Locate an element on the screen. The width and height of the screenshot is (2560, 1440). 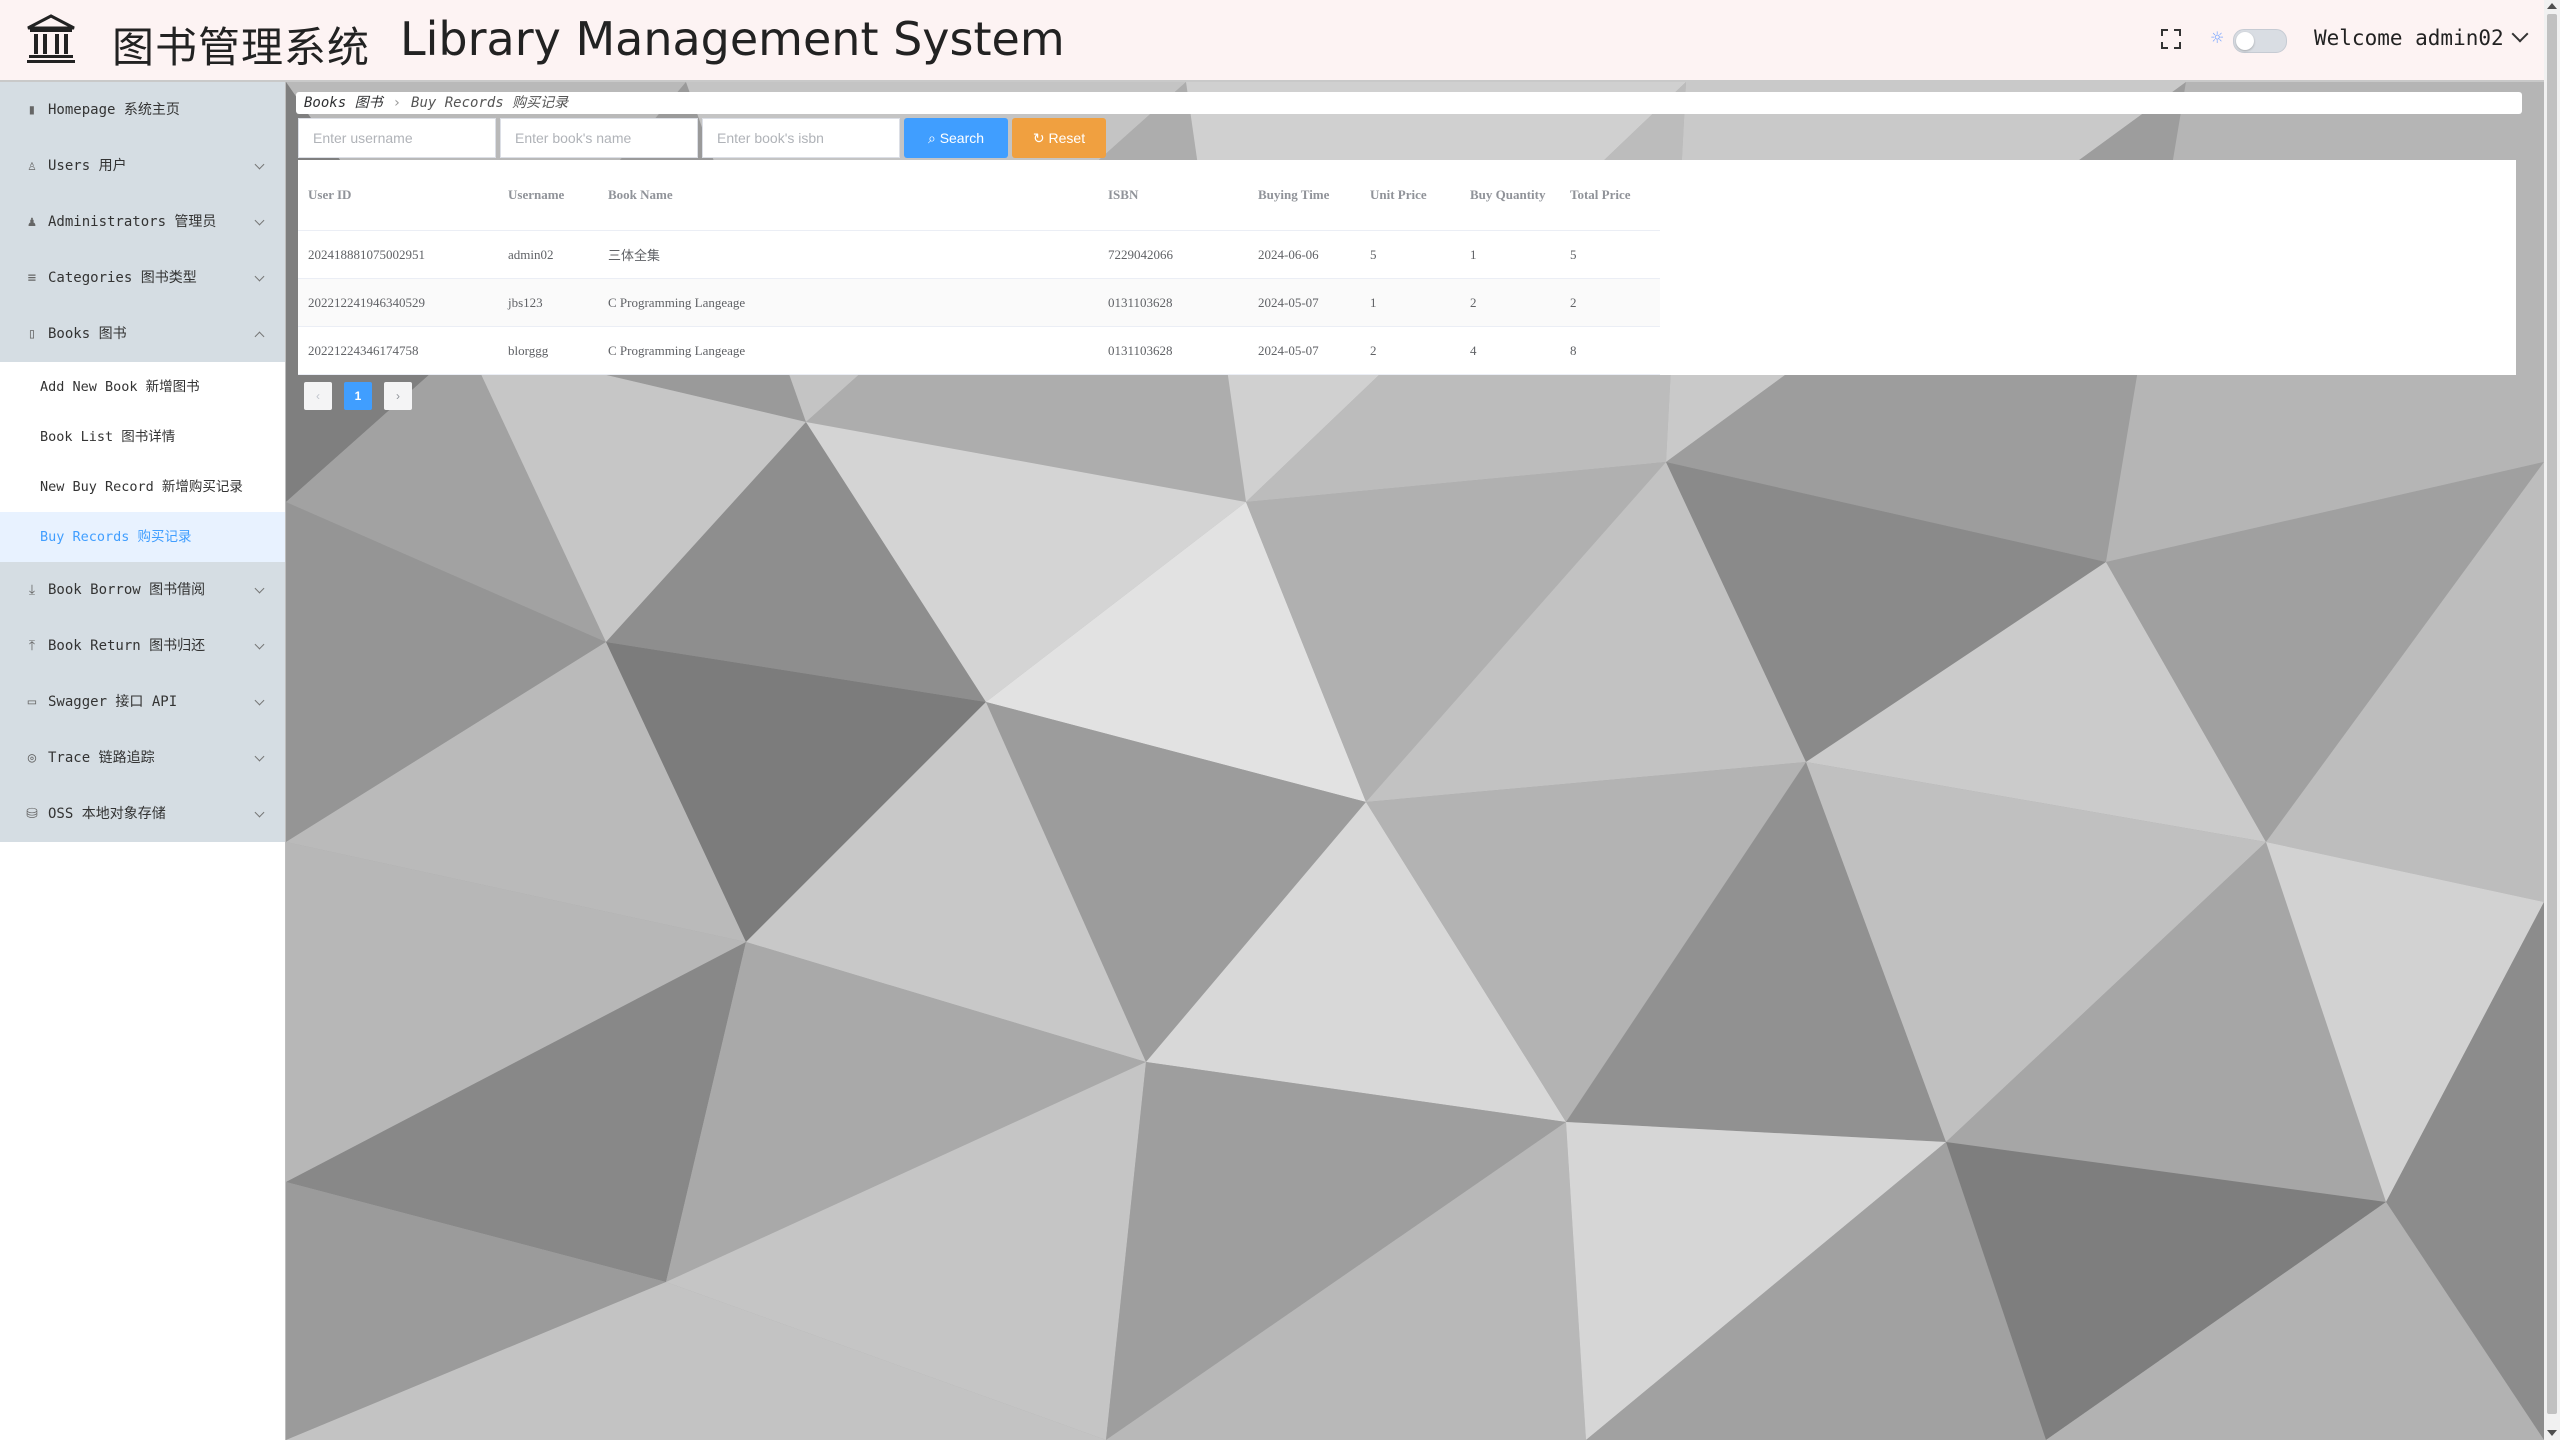
sidebar-item-label: Swagger 接口 API is located at coordinates (113, 702).